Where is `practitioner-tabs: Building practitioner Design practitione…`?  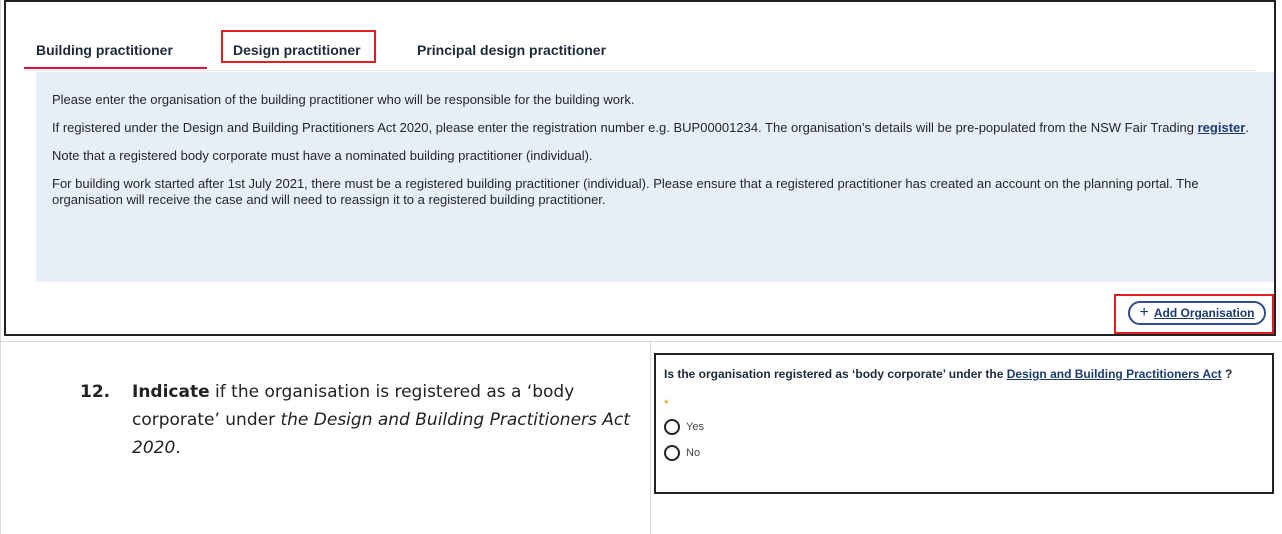 practitioner-tabs: Building practitioner Design practitione… is located at coordinates (640, 50).